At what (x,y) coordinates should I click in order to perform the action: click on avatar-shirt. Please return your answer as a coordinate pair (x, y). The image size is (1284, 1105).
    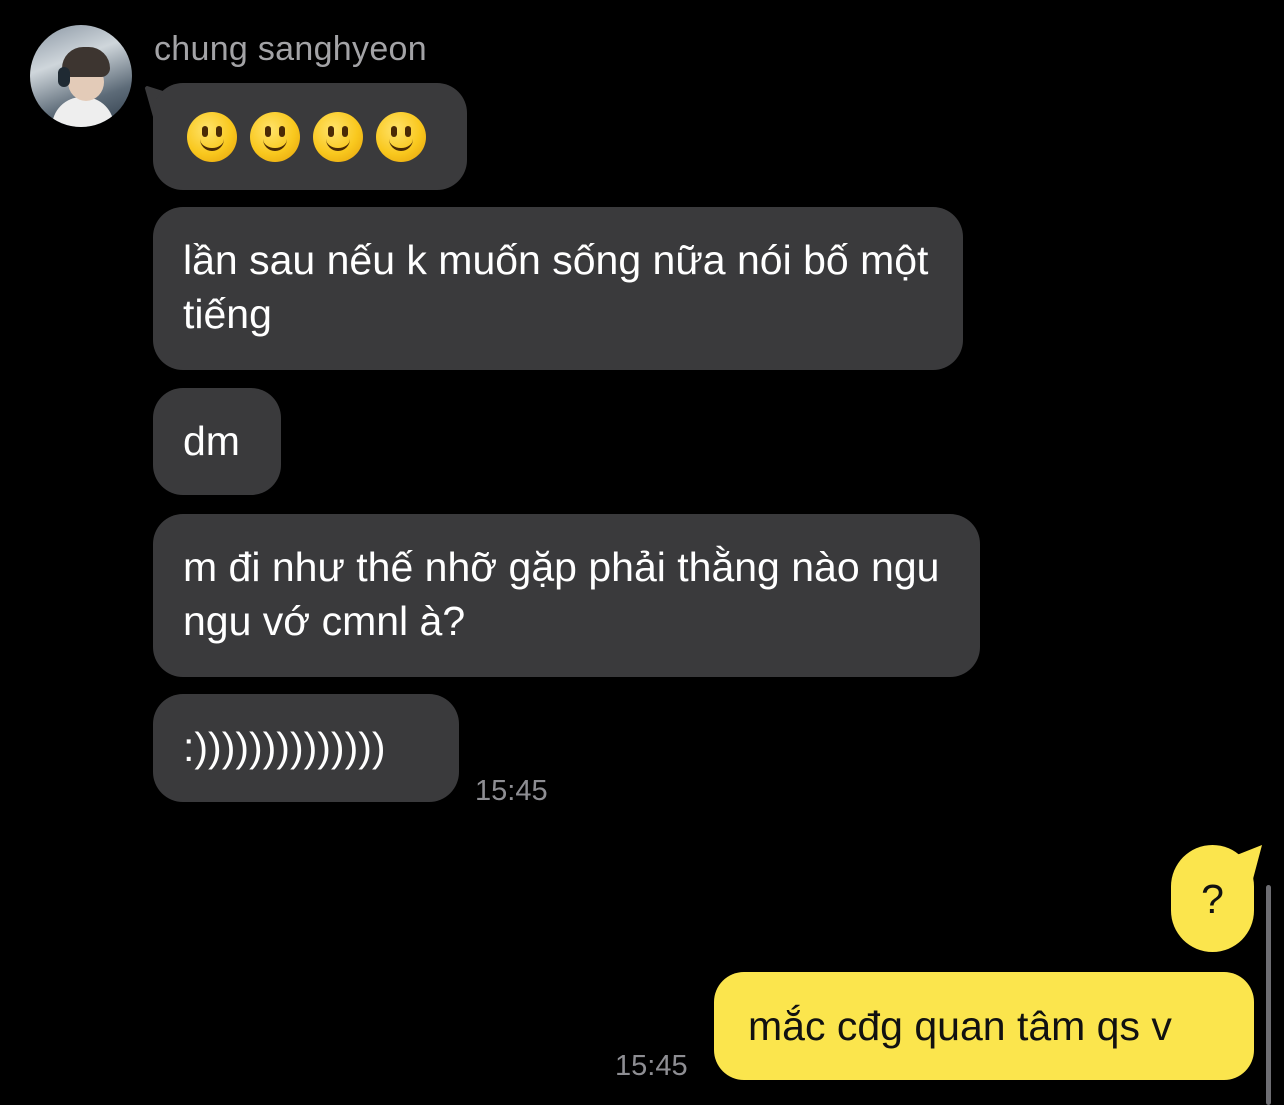
    Looking at the image, I should click on (83, 112).